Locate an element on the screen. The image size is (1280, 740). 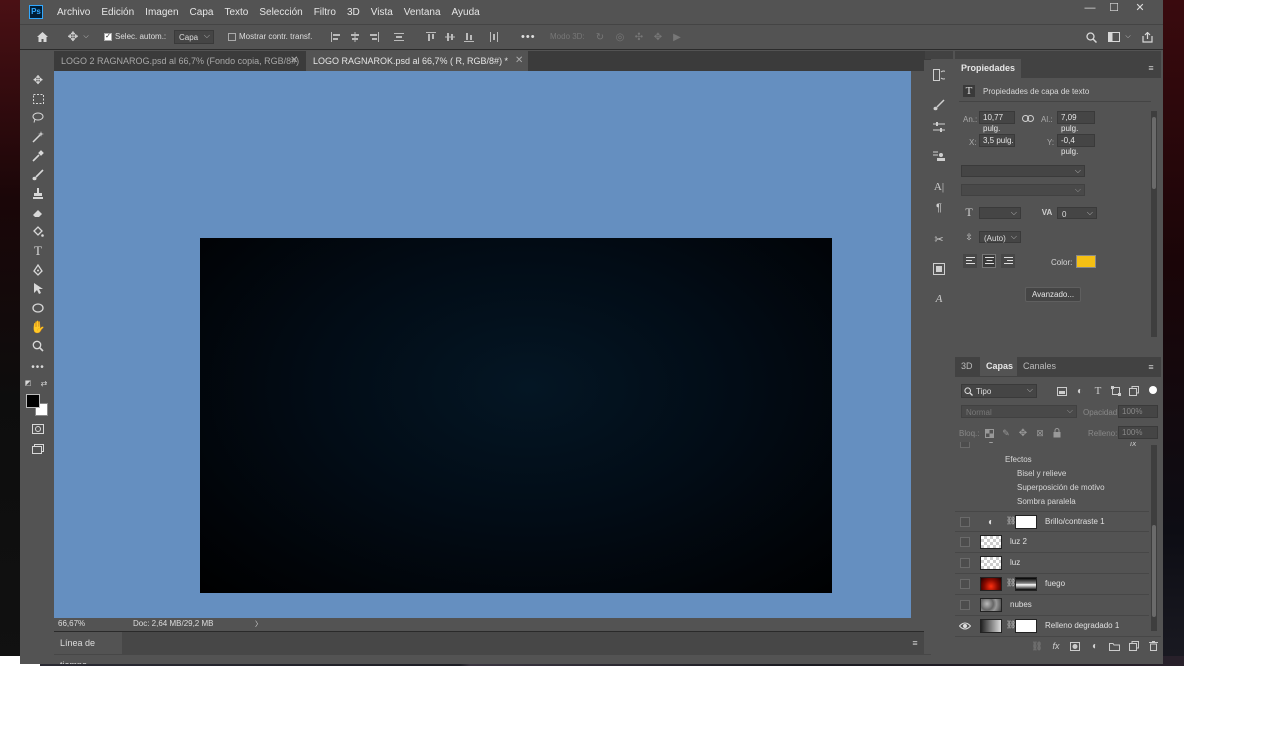
glyphs-panel-icon: A is located at coordinates (939, 299).